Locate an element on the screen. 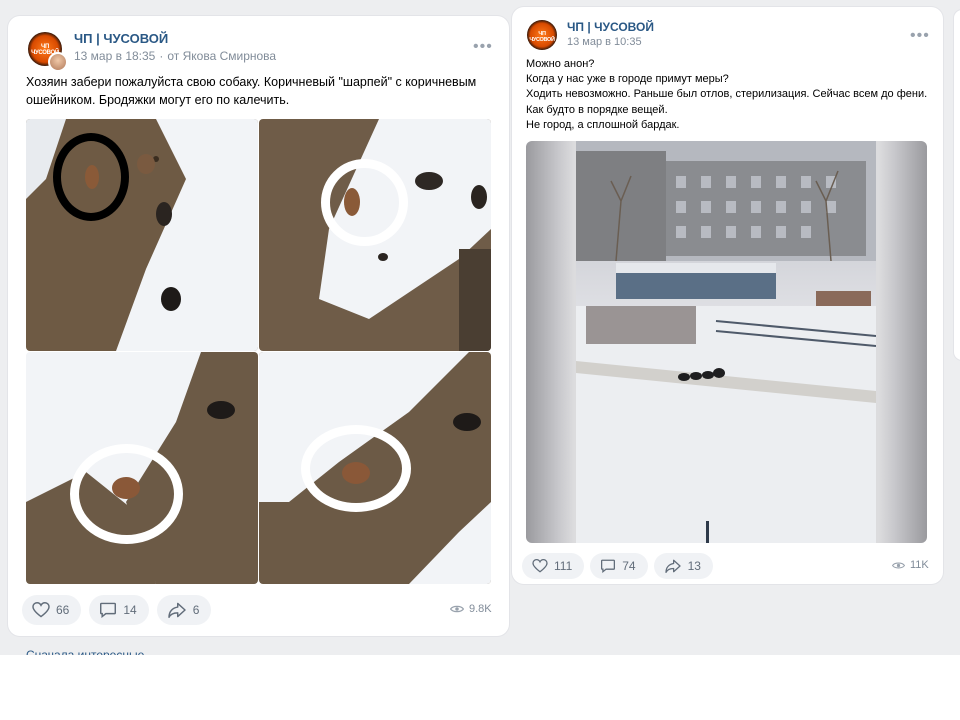  views-counter: 9.8K is located at coordinates (471, 609).